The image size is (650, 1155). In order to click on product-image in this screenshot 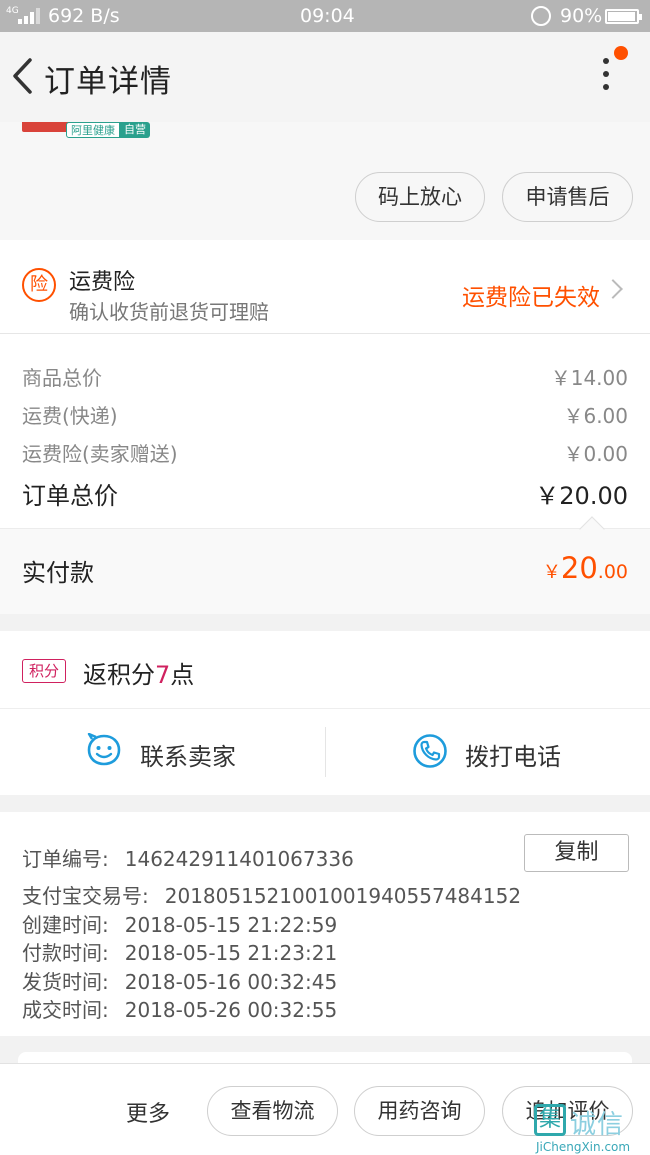, I will do `click(46, 127)`.